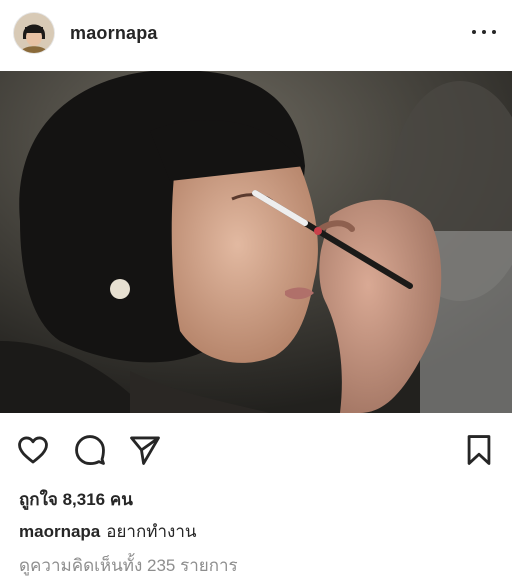 The width and height of the screenshot is (512, 585). I want to click on heart-icon, so click(33, 450).